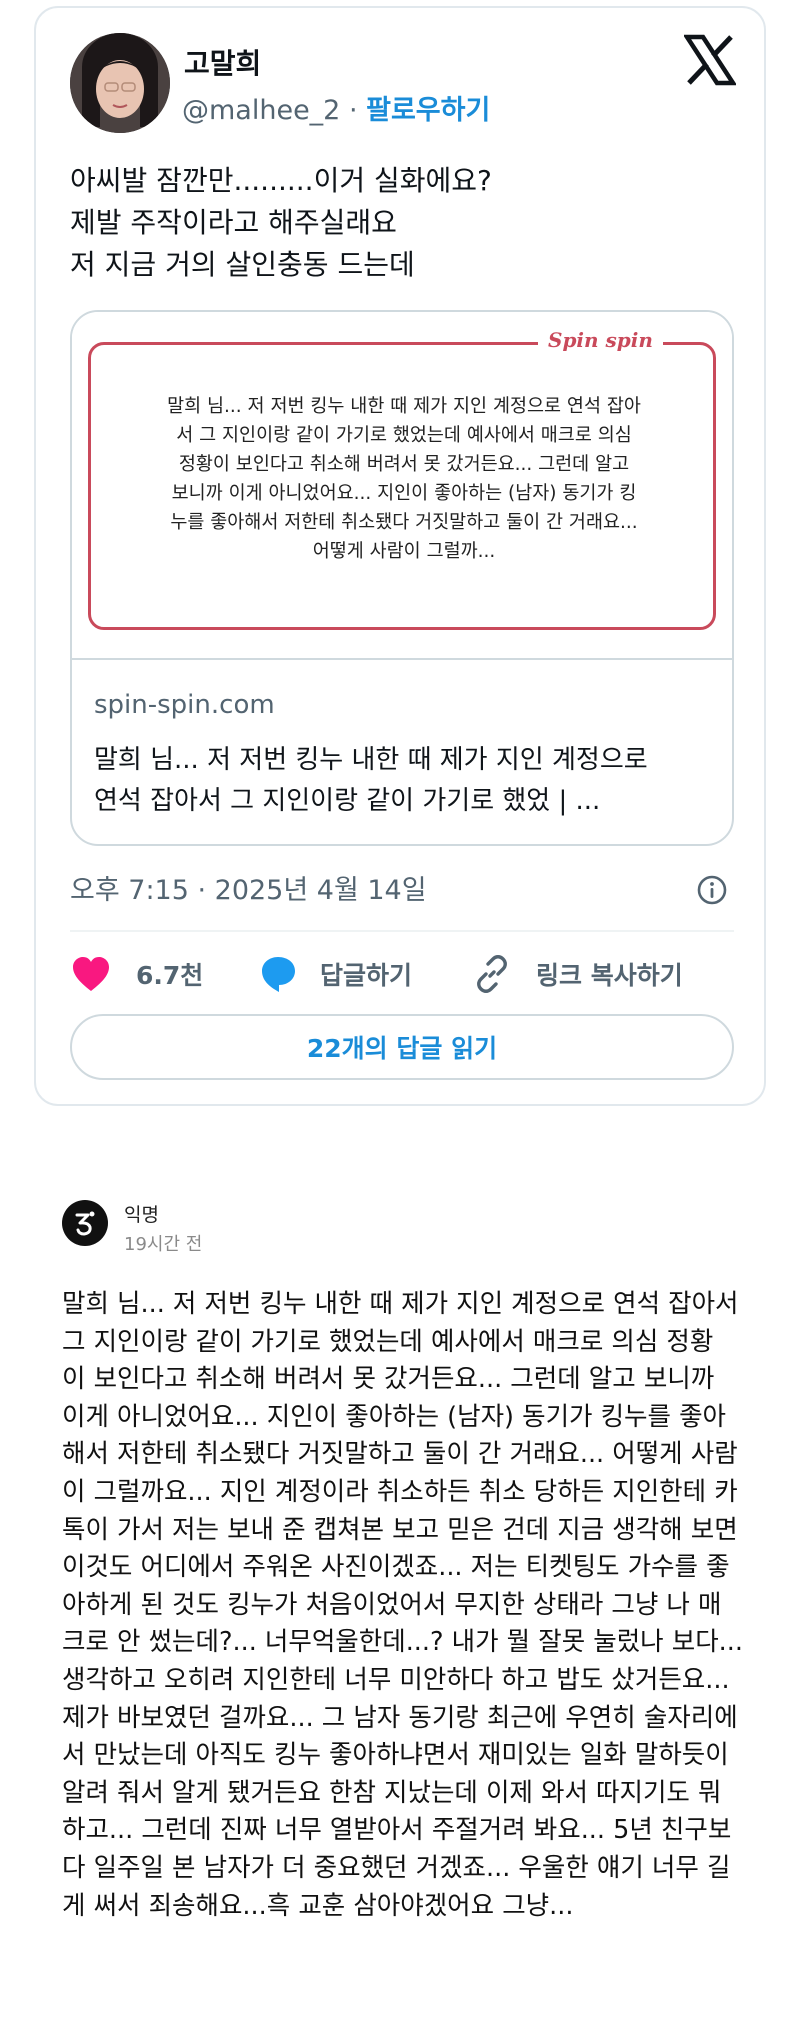  Describe the element at coordinates (400, 1304) in the screenshot. I see `post-line: 말희 님... 저 저번 킹누 내한 때 제가 지인 계정으로 연석 잡아서` at that location.